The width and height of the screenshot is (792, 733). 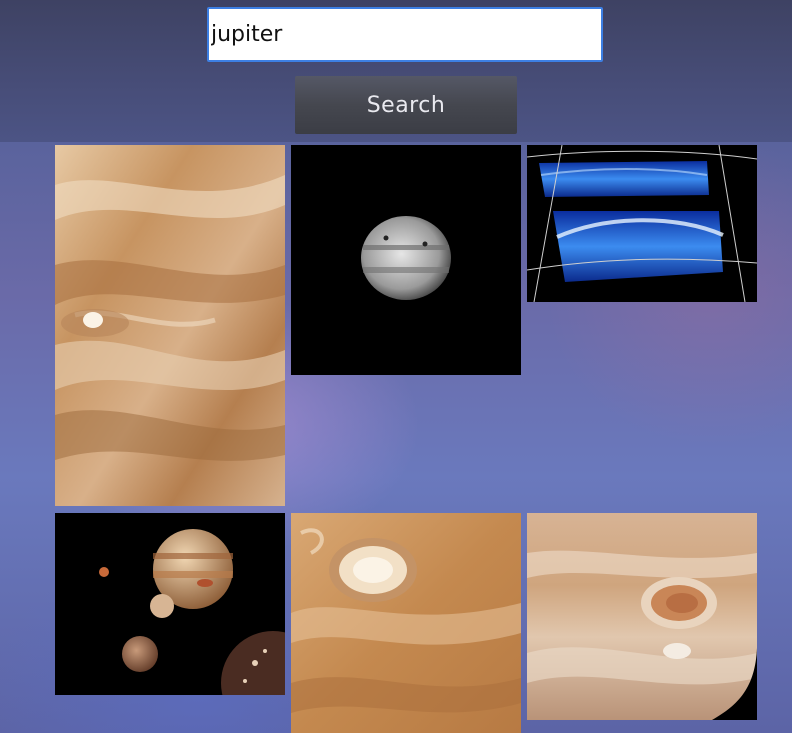 I want to click on jupiter-moons-picture, so click(x=170, y=604).